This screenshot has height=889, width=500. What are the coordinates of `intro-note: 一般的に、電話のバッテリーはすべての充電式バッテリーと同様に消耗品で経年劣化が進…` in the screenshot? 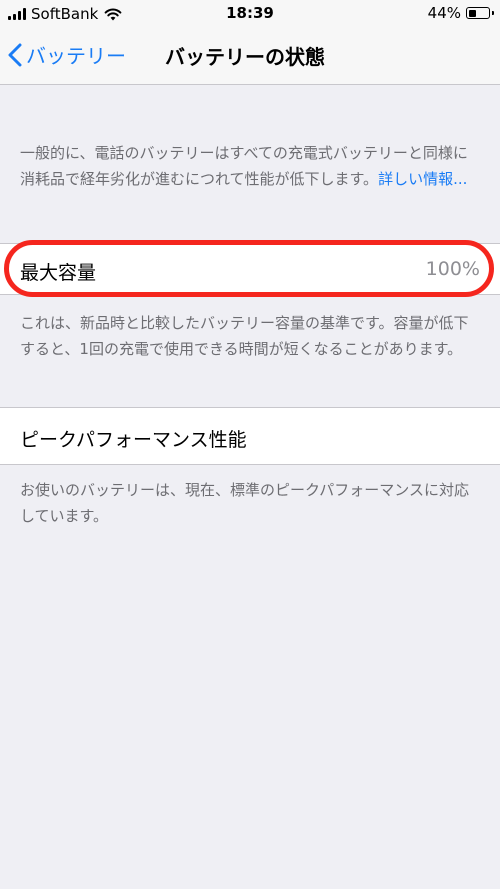 It's located at (250, 166).